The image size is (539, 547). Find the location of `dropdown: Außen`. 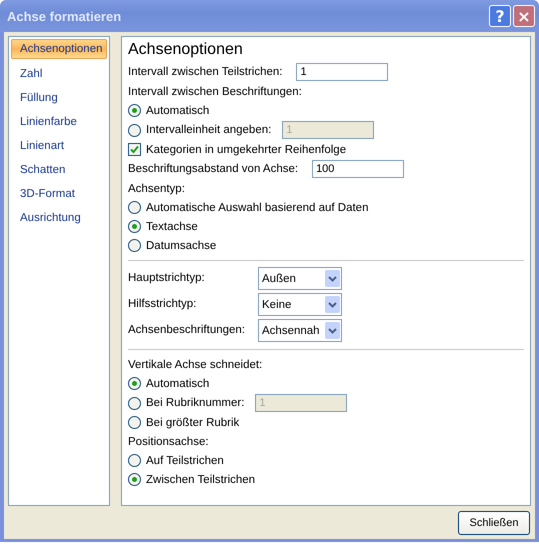

dropdown: Außen is located at coordinates (300, 278).